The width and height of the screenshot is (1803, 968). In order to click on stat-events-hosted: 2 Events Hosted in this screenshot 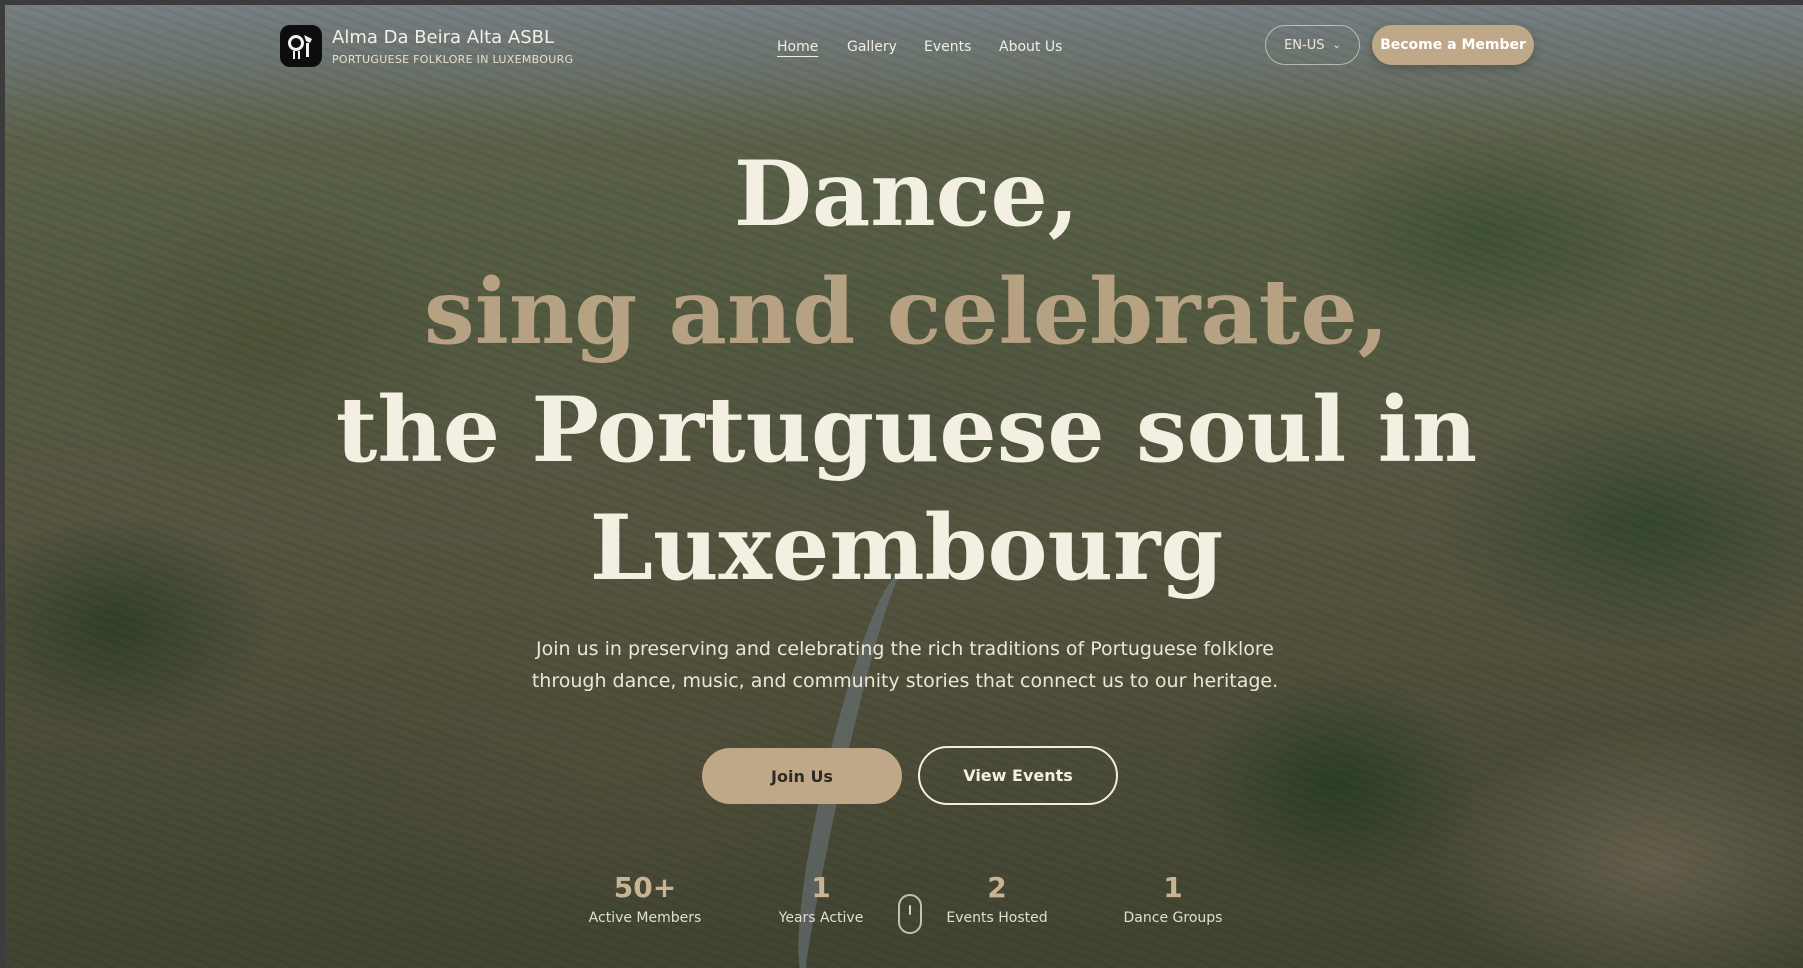, I will do `click(997, 898)`.